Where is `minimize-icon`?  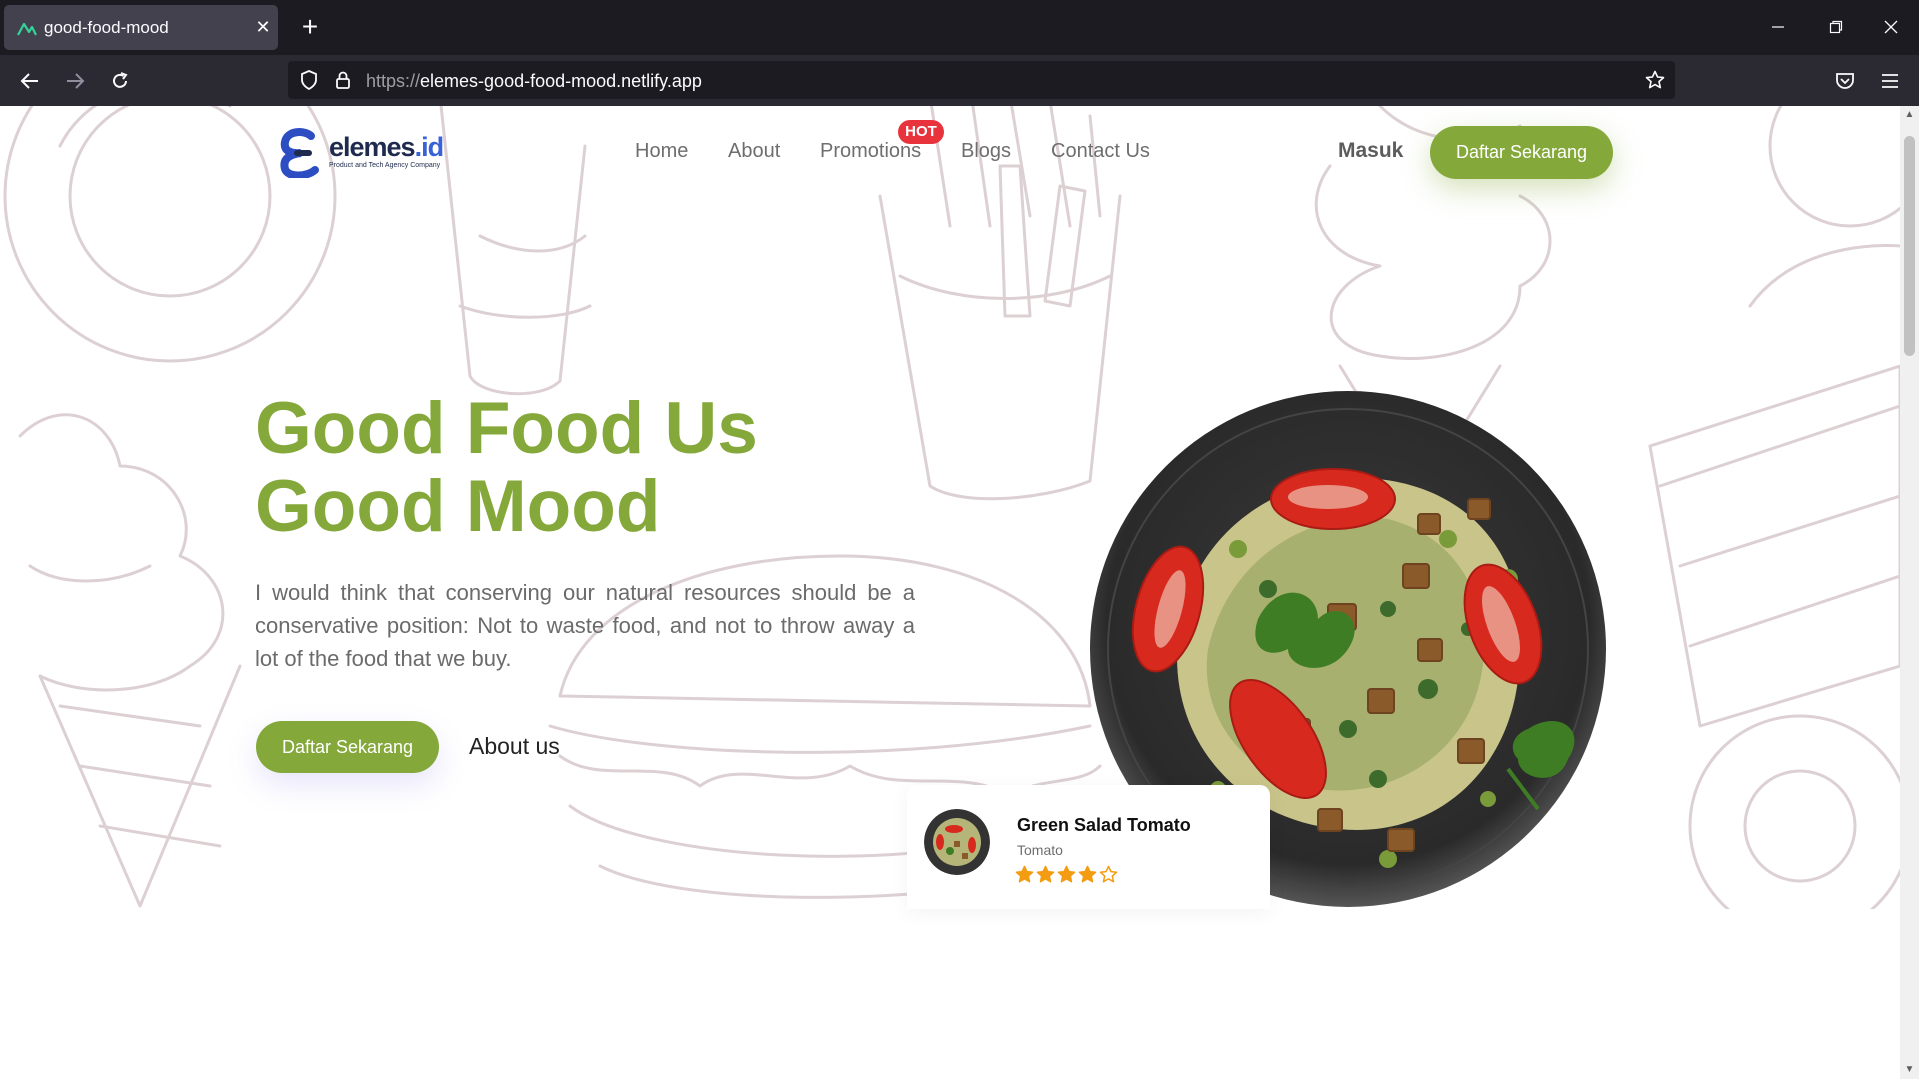 minimize-icon is located at coordinates (1778, 27).